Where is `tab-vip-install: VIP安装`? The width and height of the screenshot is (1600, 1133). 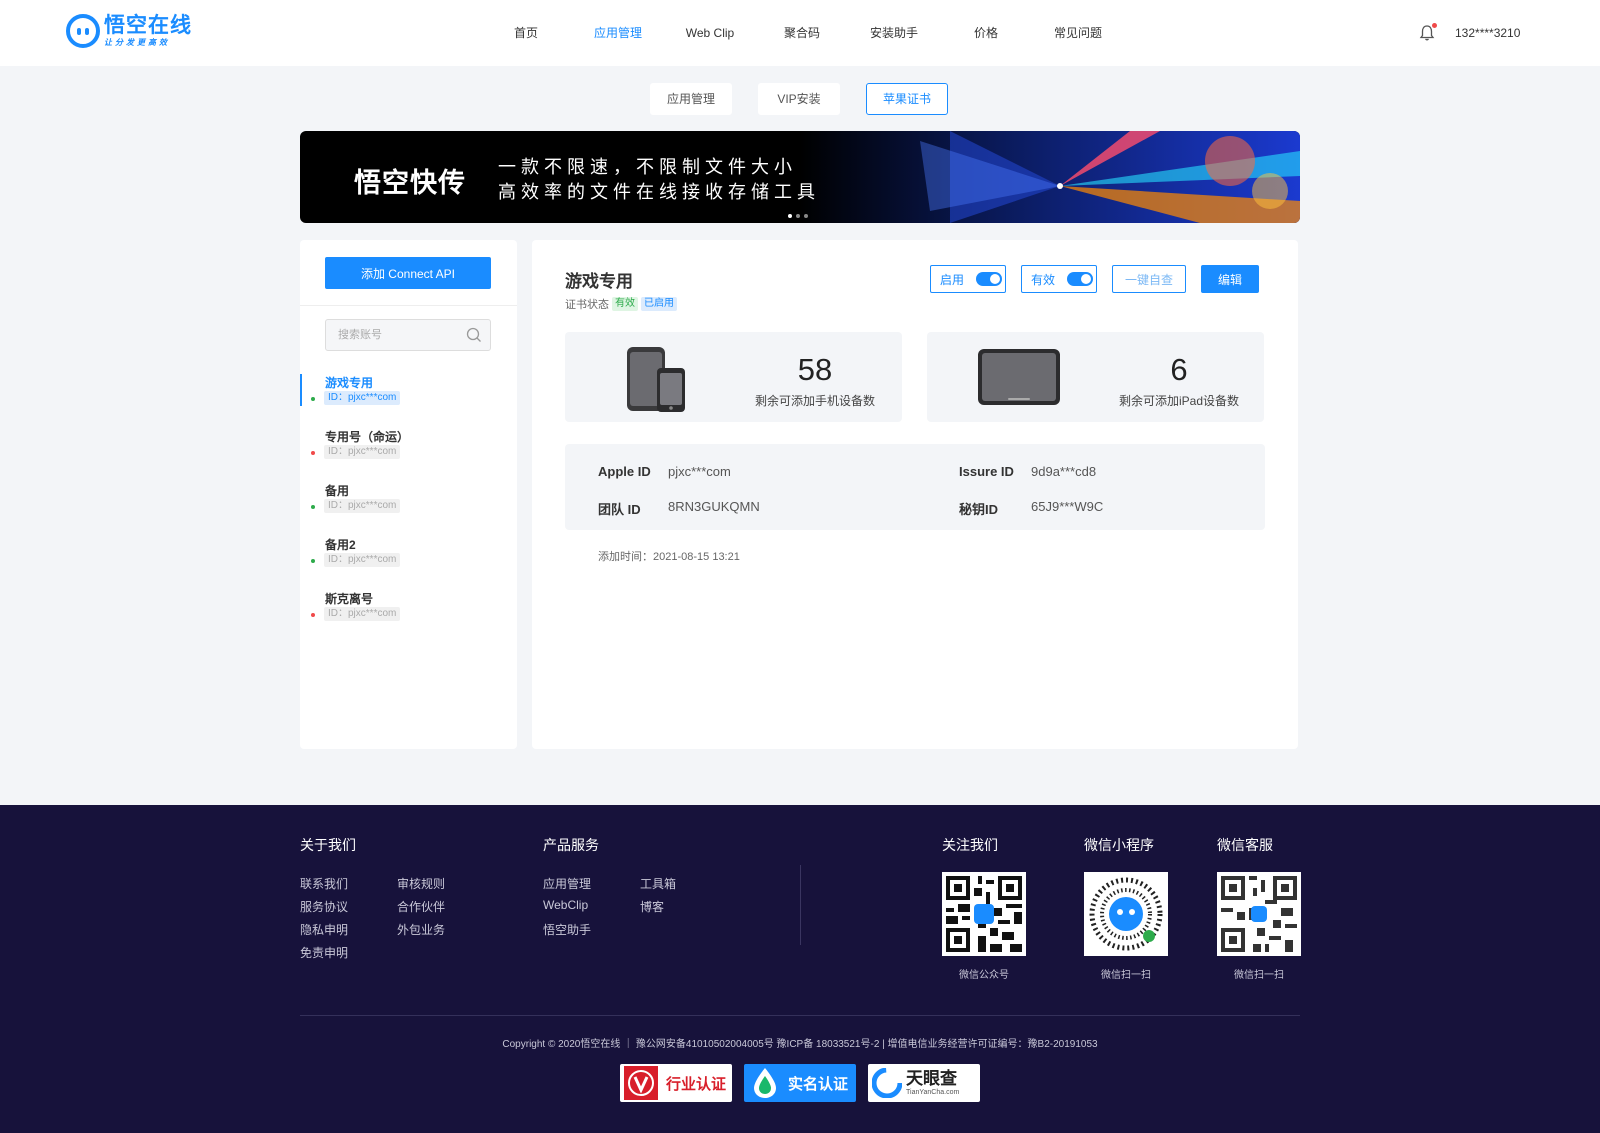
tab-vip-install: VIP安装 is located at coordinates (799, 99).